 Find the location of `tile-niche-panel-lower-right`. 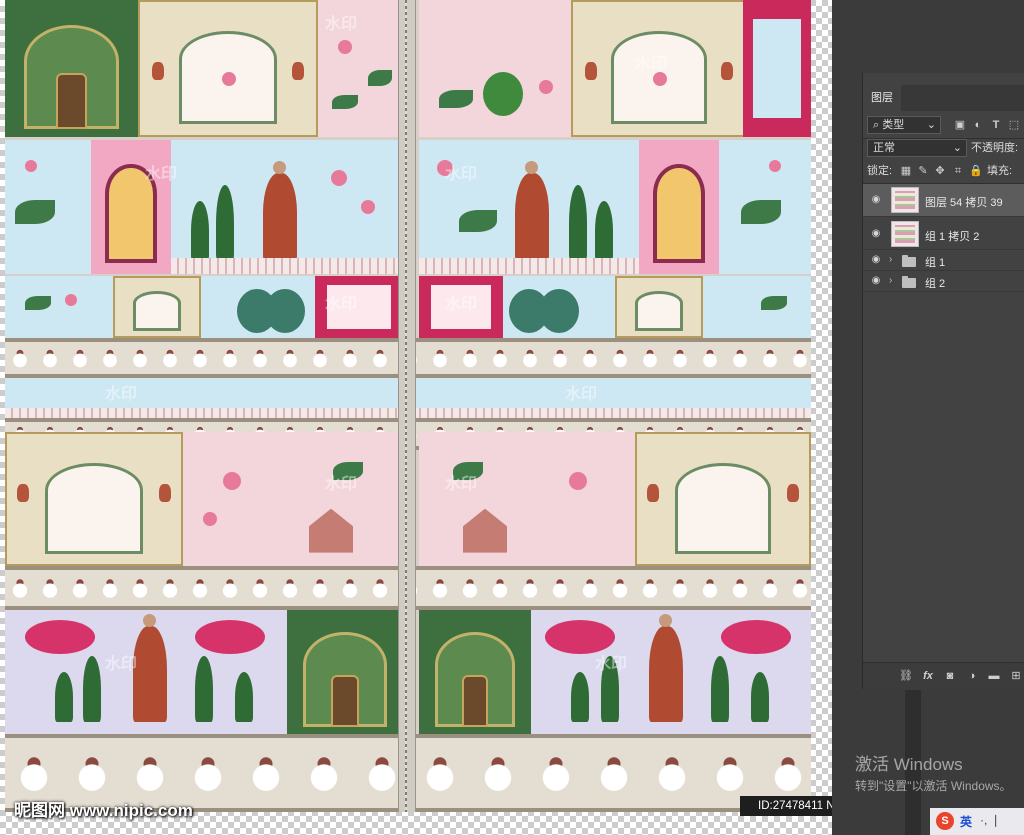

tile-niche-panel-lower-right is located at coordinates (723, 499).